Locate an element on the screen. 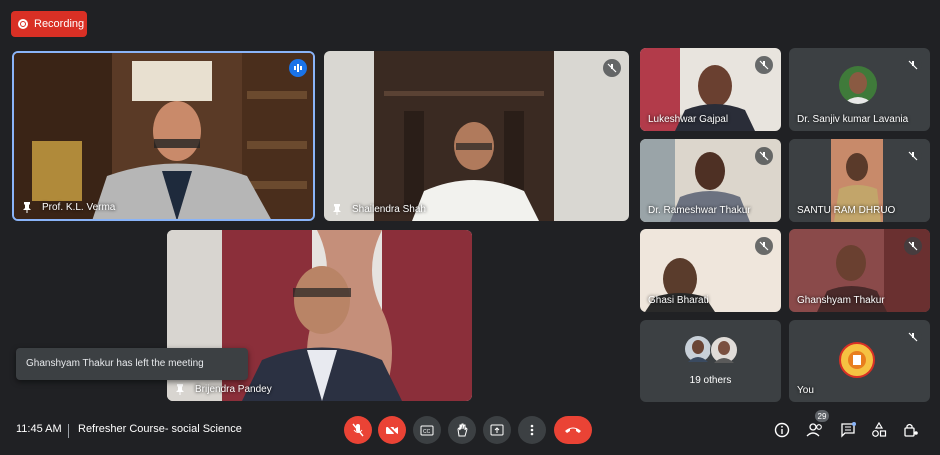 This screenshot has height=455, width=940. video-tile-lavania: Dr. Sanjiv kumar Lavania is located at coordinates (859, 89).